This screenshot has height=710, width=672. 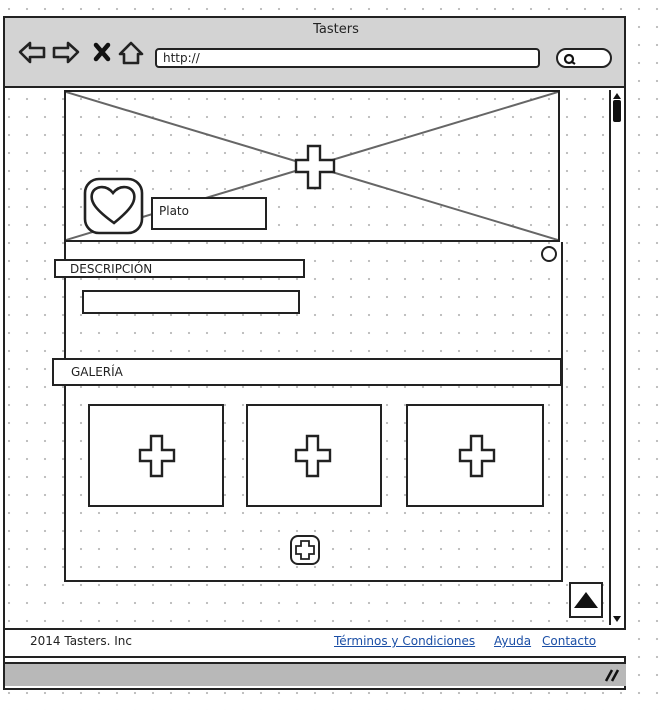 What do you see at coordinates (616, 357) in the screenshot?
I see `vertical-scrollbar` at bounding box center [616, 357].